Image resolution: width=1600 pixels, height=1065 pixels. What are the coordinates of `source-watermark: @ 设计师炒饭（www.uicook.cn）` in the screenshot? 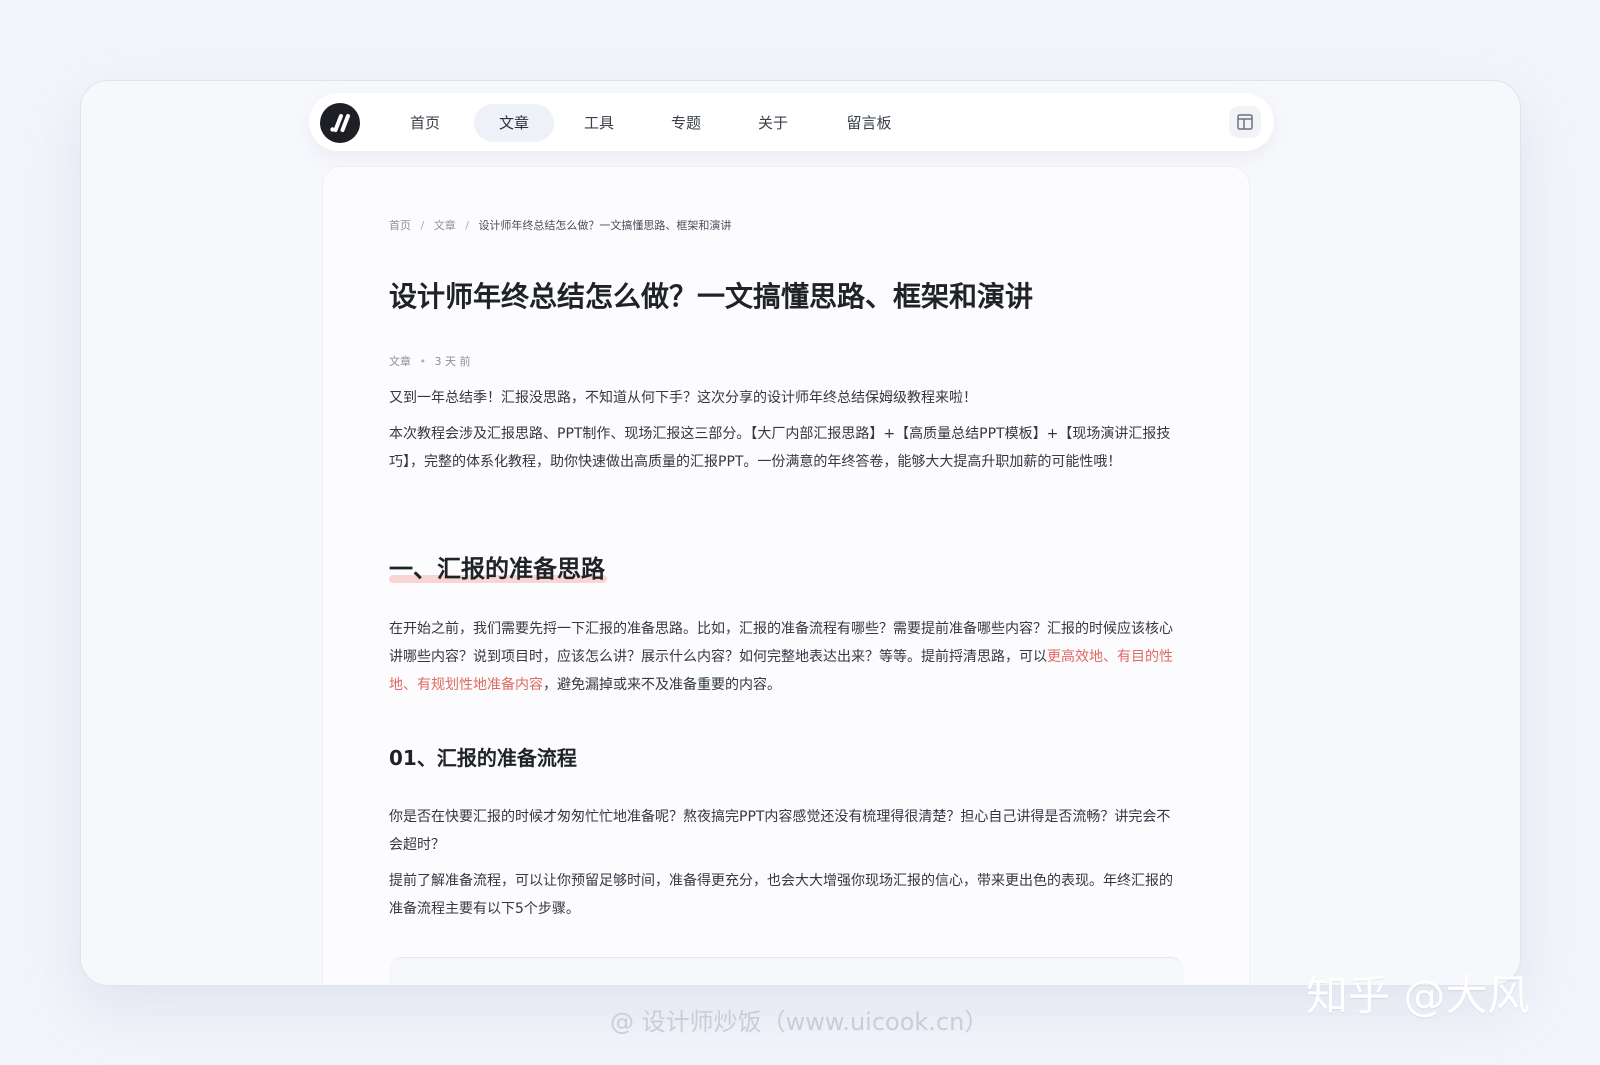 It's located at (799, 1022).